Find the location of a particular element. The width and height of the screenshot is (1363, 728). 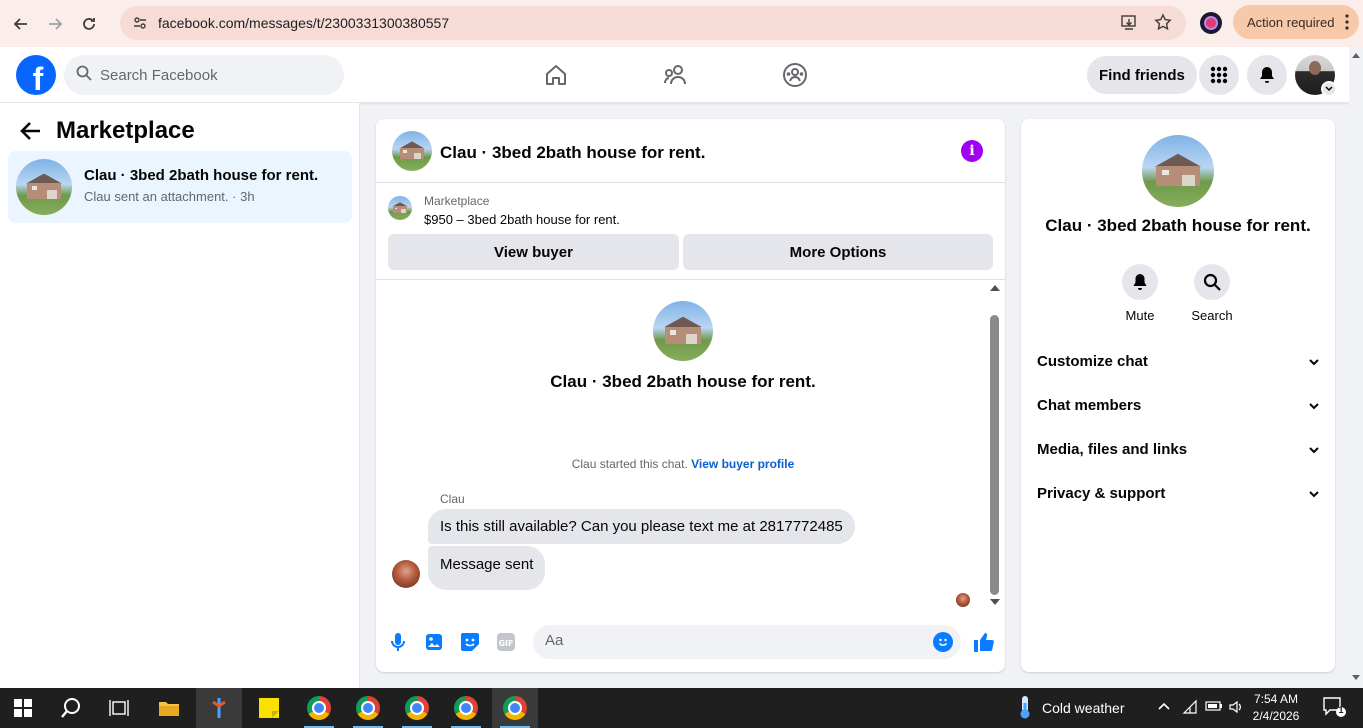

file-explorer-icon is located at coordinates (169, 708).